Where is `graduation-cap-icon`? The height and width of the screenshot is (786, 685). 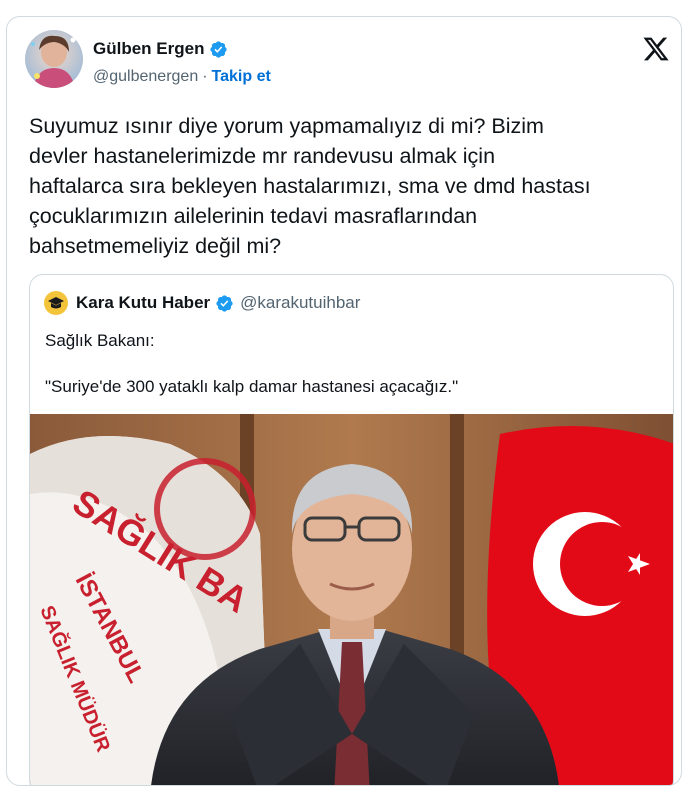 graduation-cap-icon is located at coordinates (56, 303).